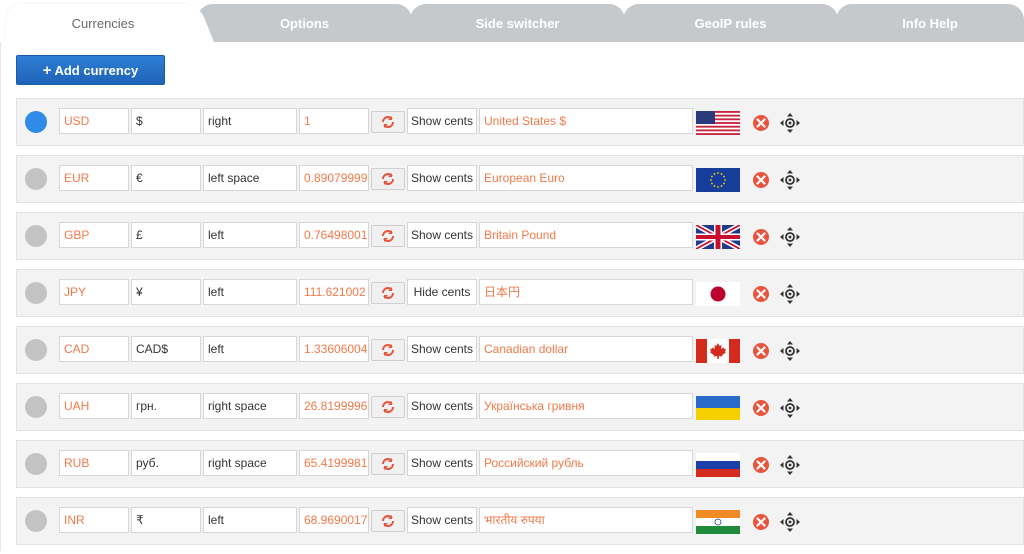 This screenshot has width=1024, height=554. Describe the element at coordinates (517, 23) in the screenshot. I see `tab-side-switcher: Side switcher` at that location.